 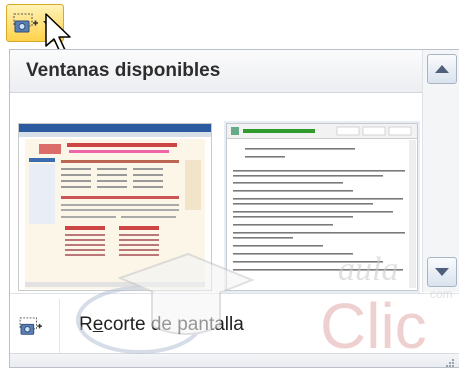 What do you see at coordinates (234, 360) in the screenshot?
I see `resize-bar` at bounding box center [234, 360].